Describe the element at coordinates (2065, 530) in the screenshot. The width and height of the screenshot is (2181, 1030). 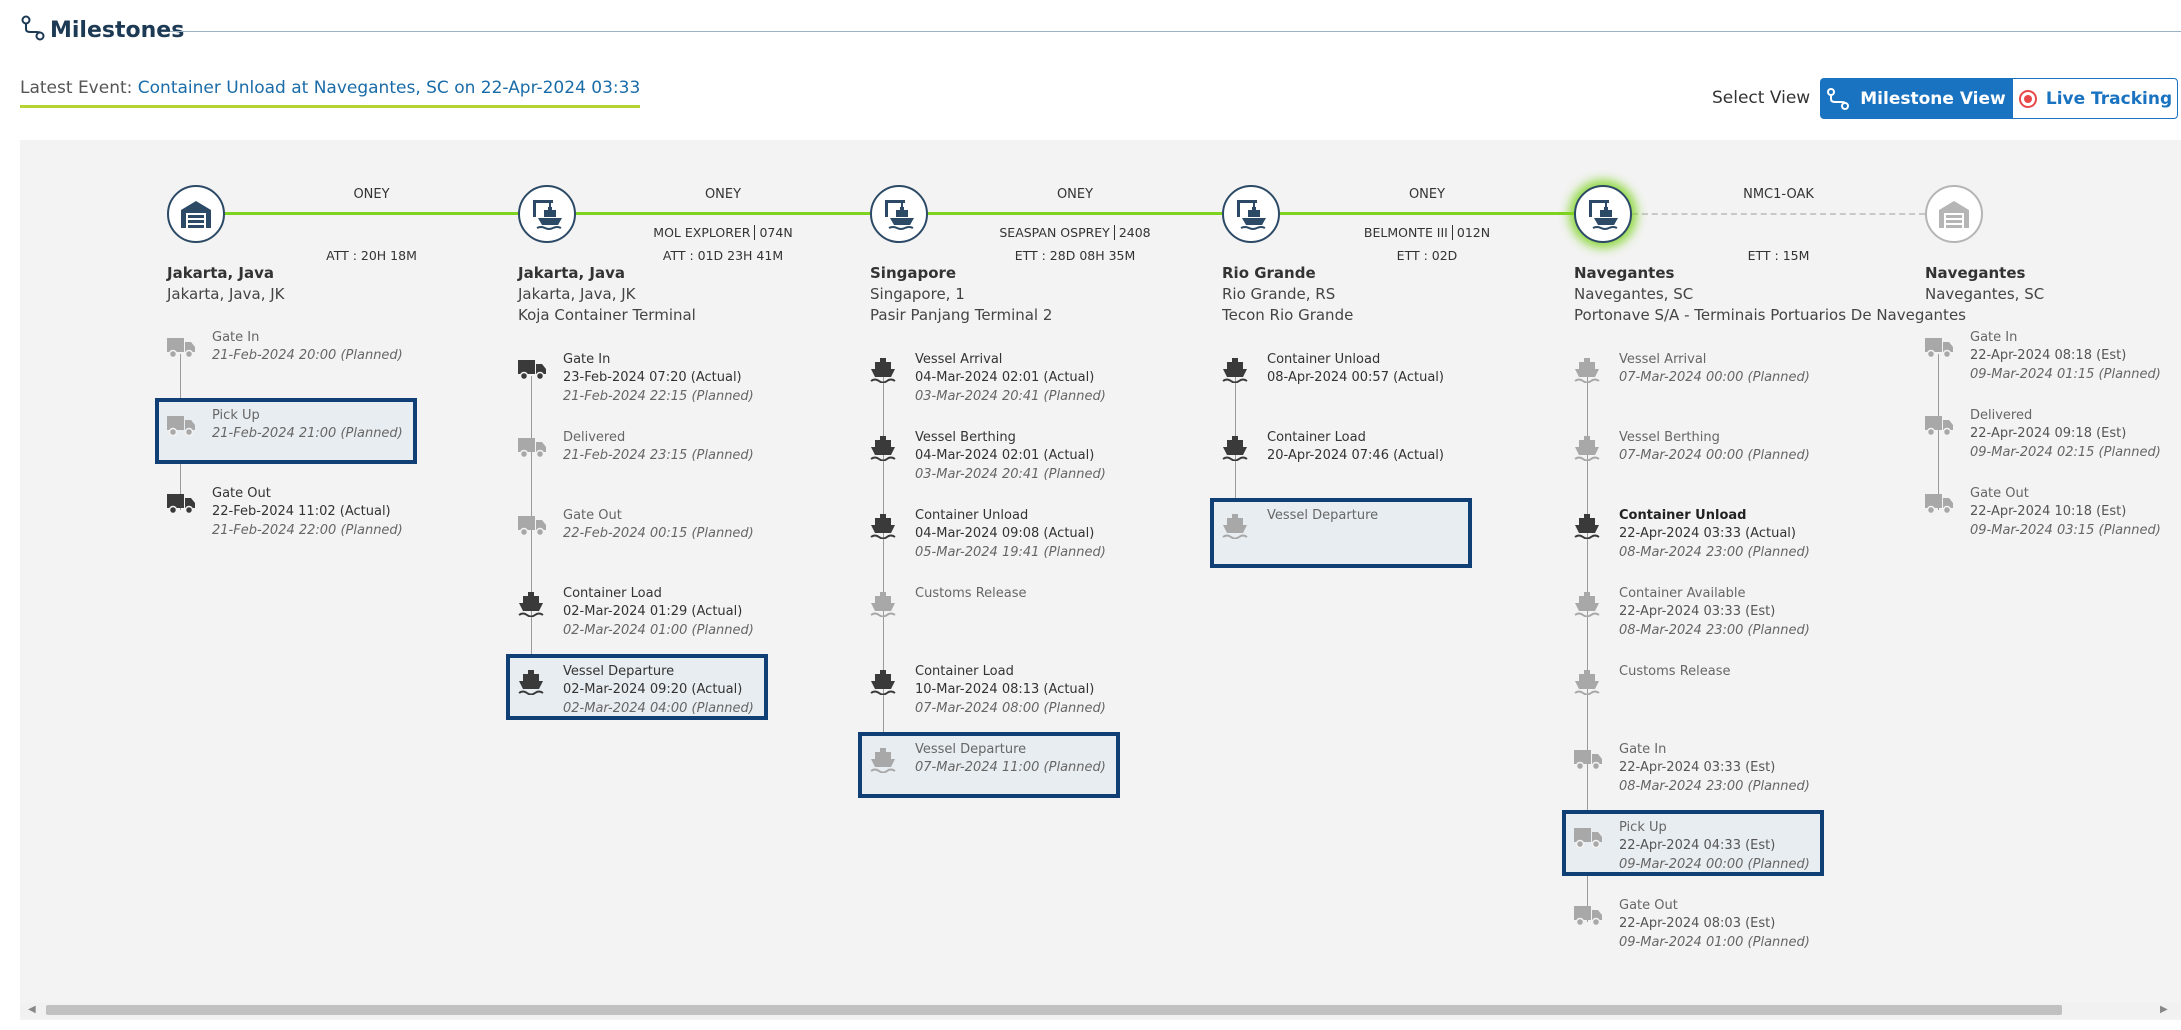
I see `planned-time: 09-Mar-2024 03:15 (Planned)` at that location.